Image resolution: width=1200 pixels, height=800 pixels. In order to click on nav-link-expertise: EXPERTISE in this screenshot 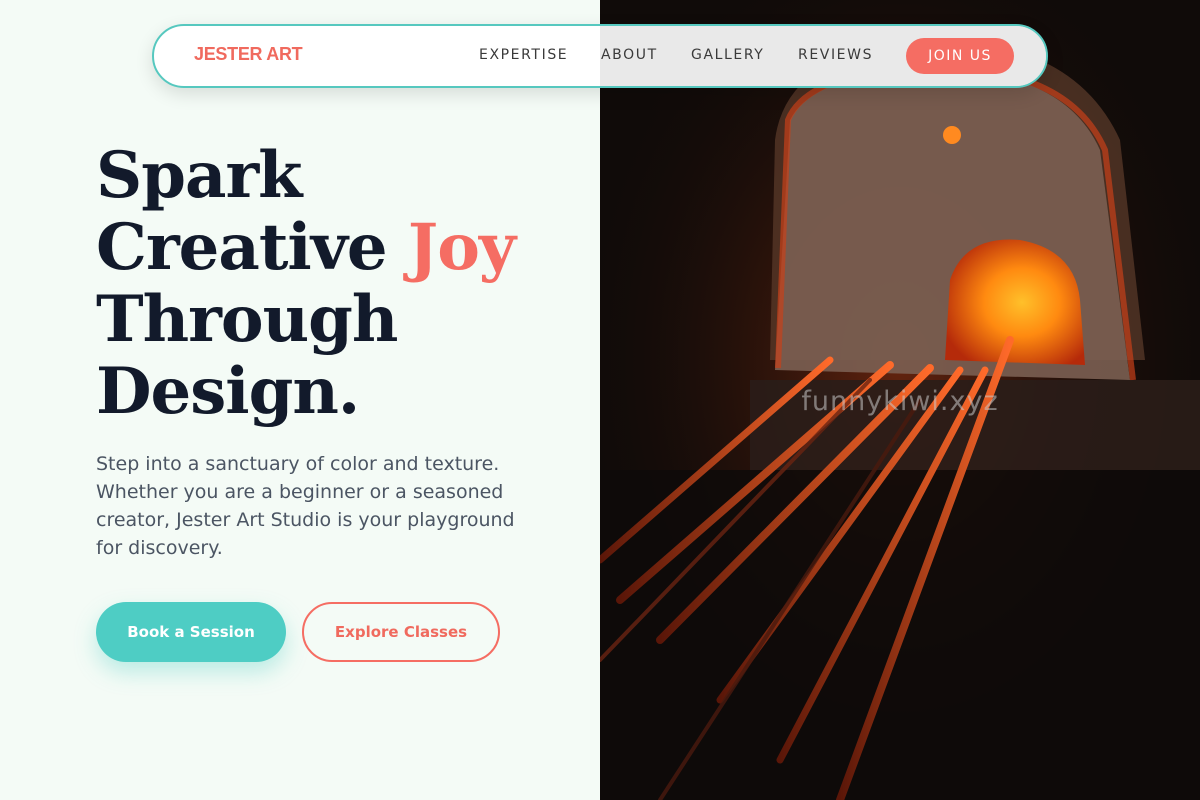, I will do `click(523, 55)`.